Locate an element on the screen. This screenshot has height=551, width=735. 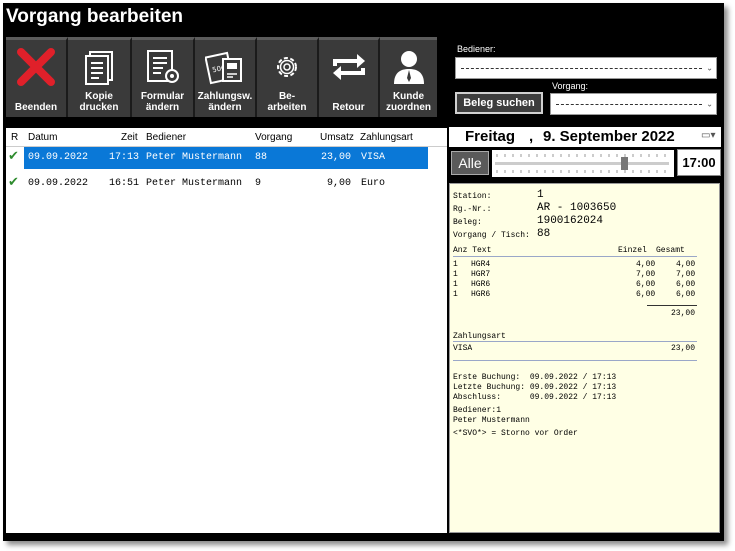
time-slider is located at coordinates (583, 163).